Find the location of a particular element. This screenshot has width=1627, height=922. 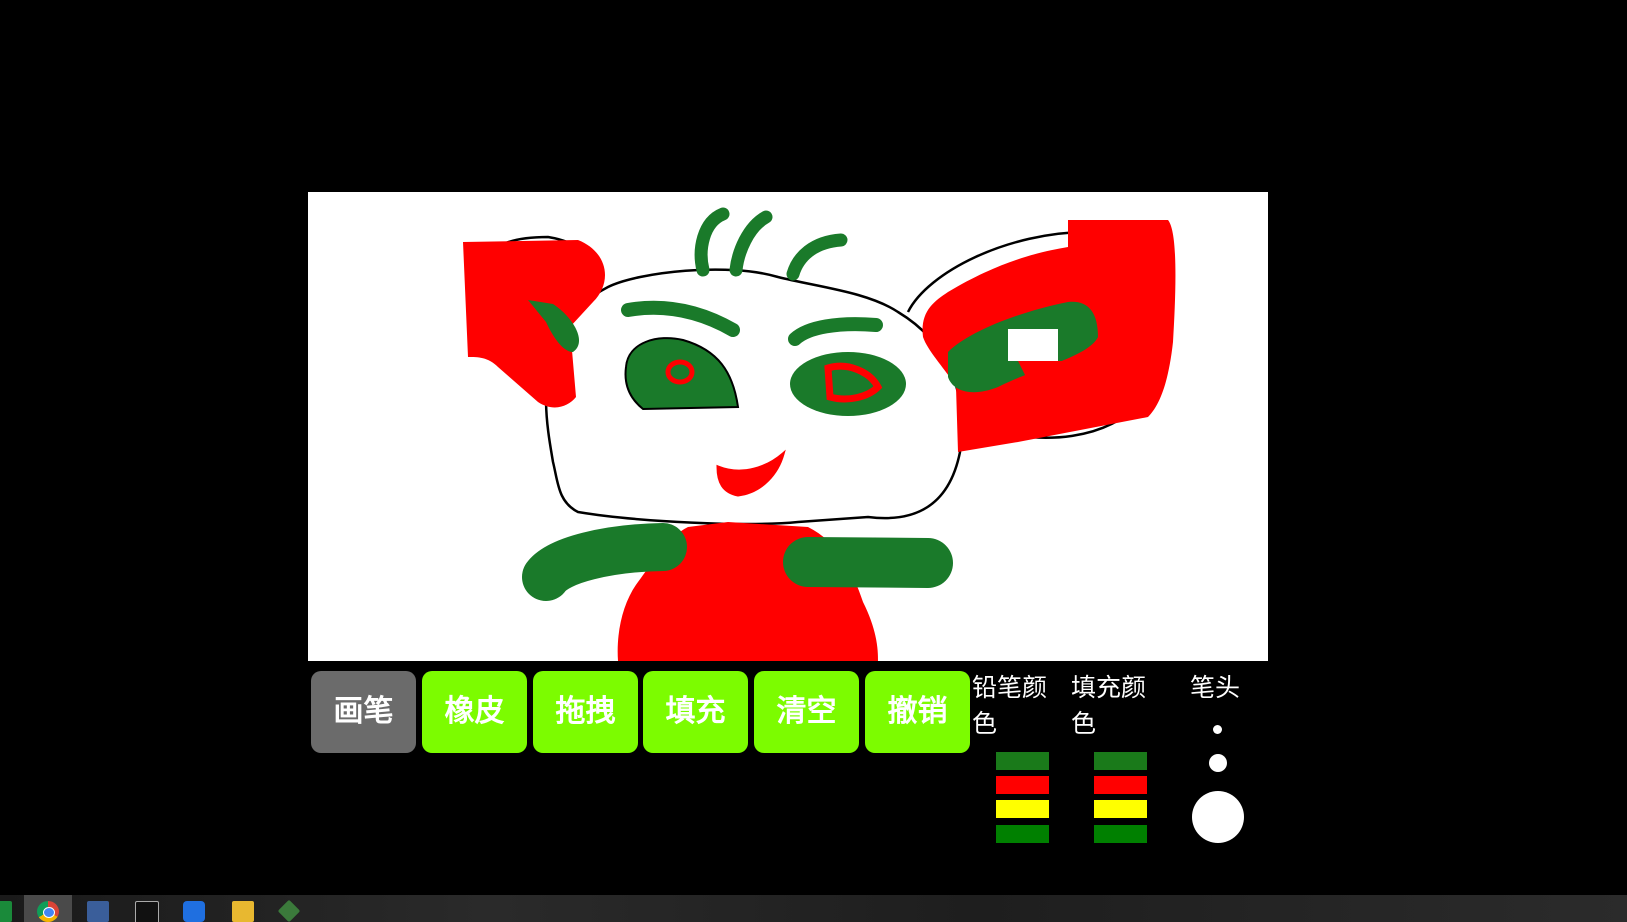

app-icon is located at coordinates (6, 911).